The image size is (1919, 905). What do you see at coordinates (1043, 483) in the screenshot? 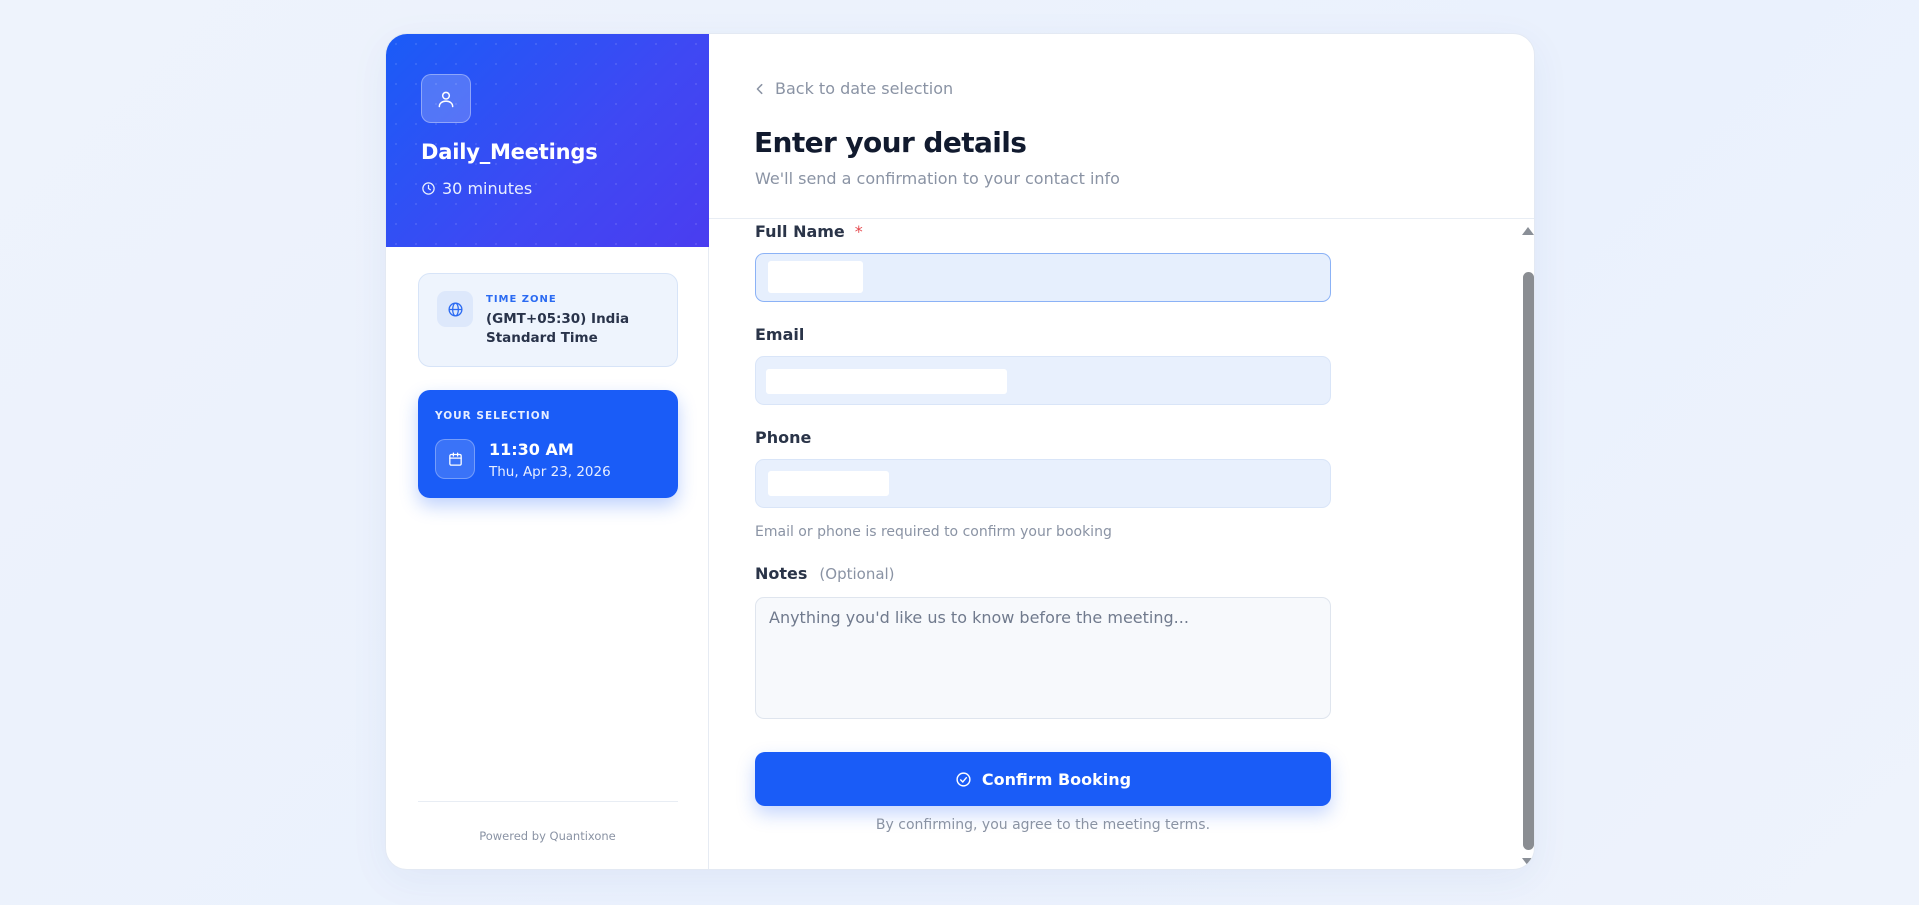
I see `phone-input` at bounding box center [1043, 483].